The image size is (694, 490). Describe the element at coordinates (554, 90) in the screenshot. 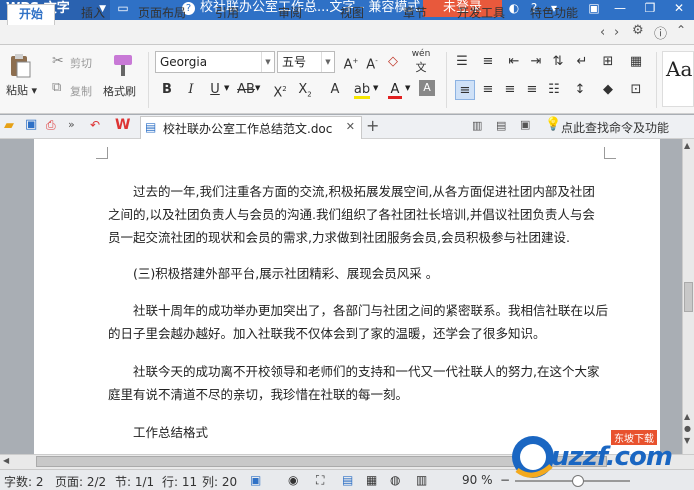

I see `distributed-icon: ☷` at that location.